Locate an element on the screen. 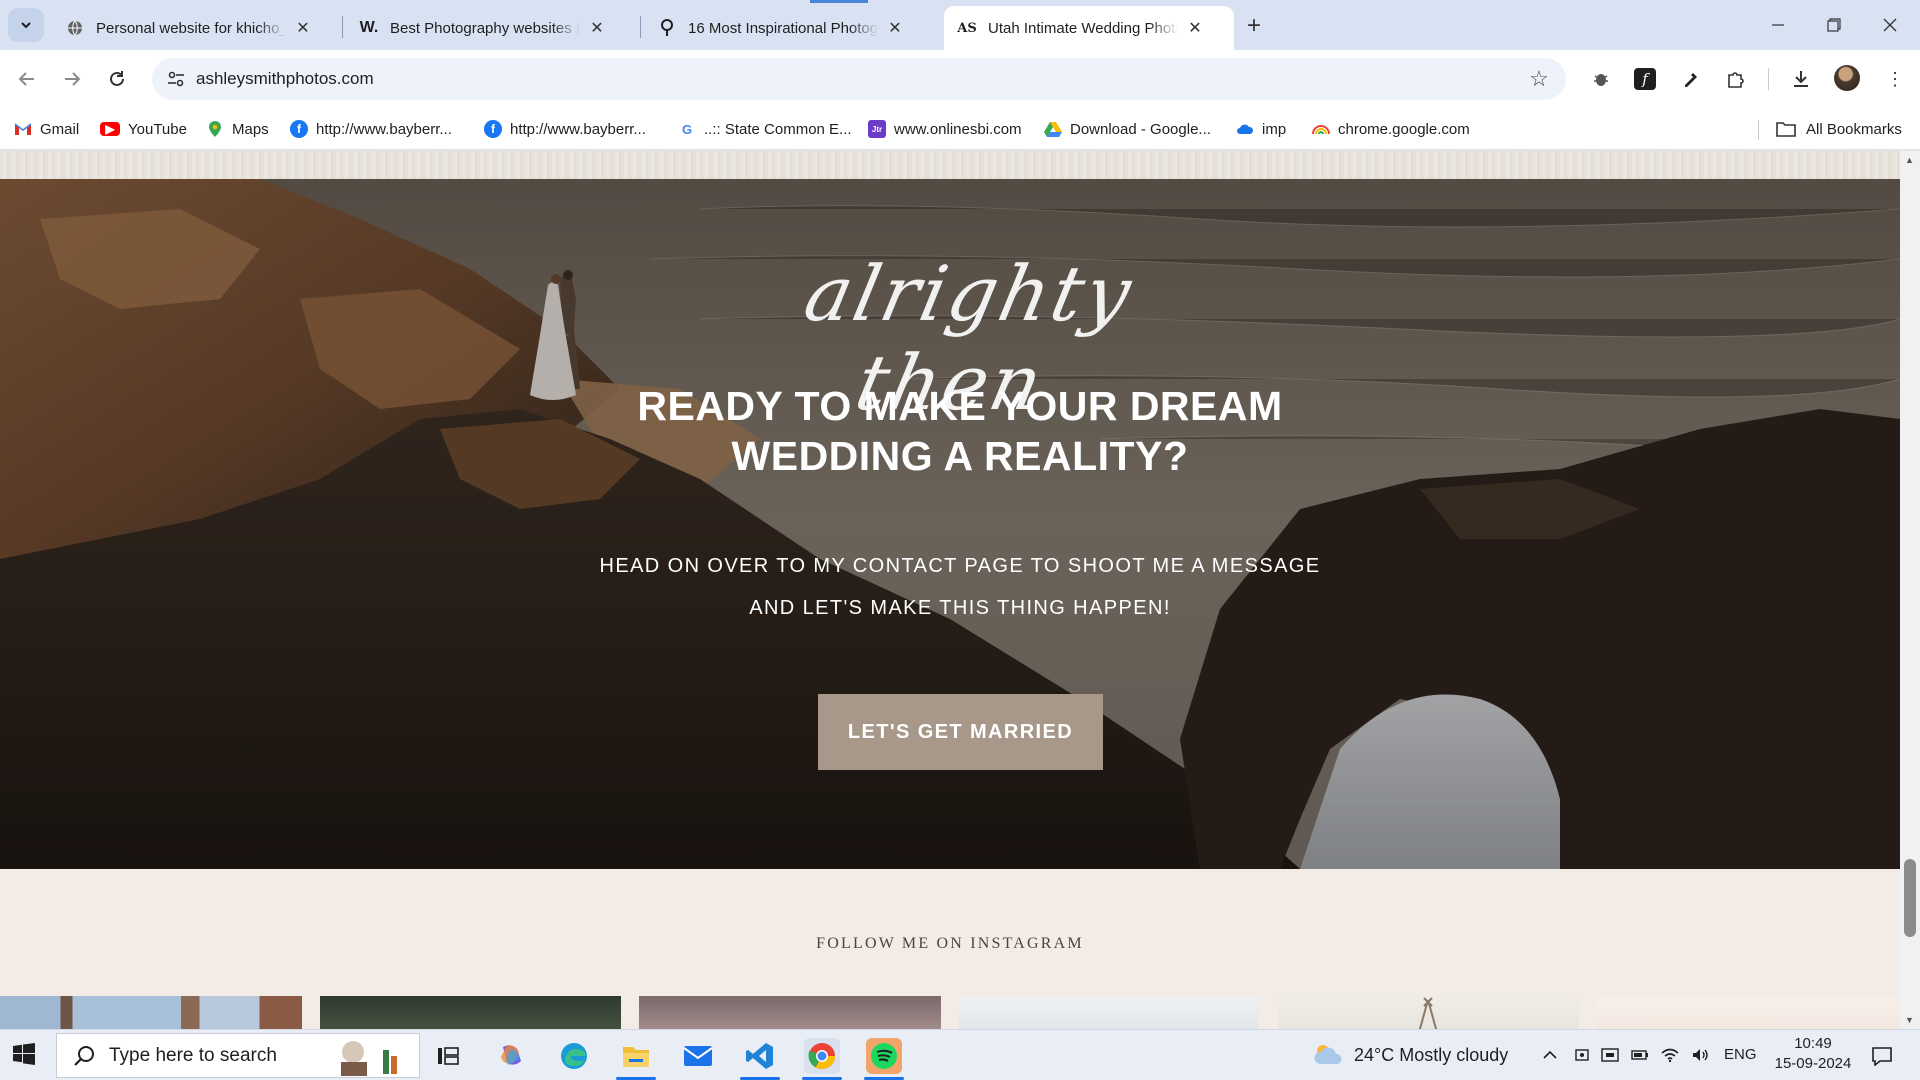 The image size is (1920, 1080). tab-utah-wedding: AS Utah Intimate Wedding Photog ✕ is located at coordinates (1089, 28).